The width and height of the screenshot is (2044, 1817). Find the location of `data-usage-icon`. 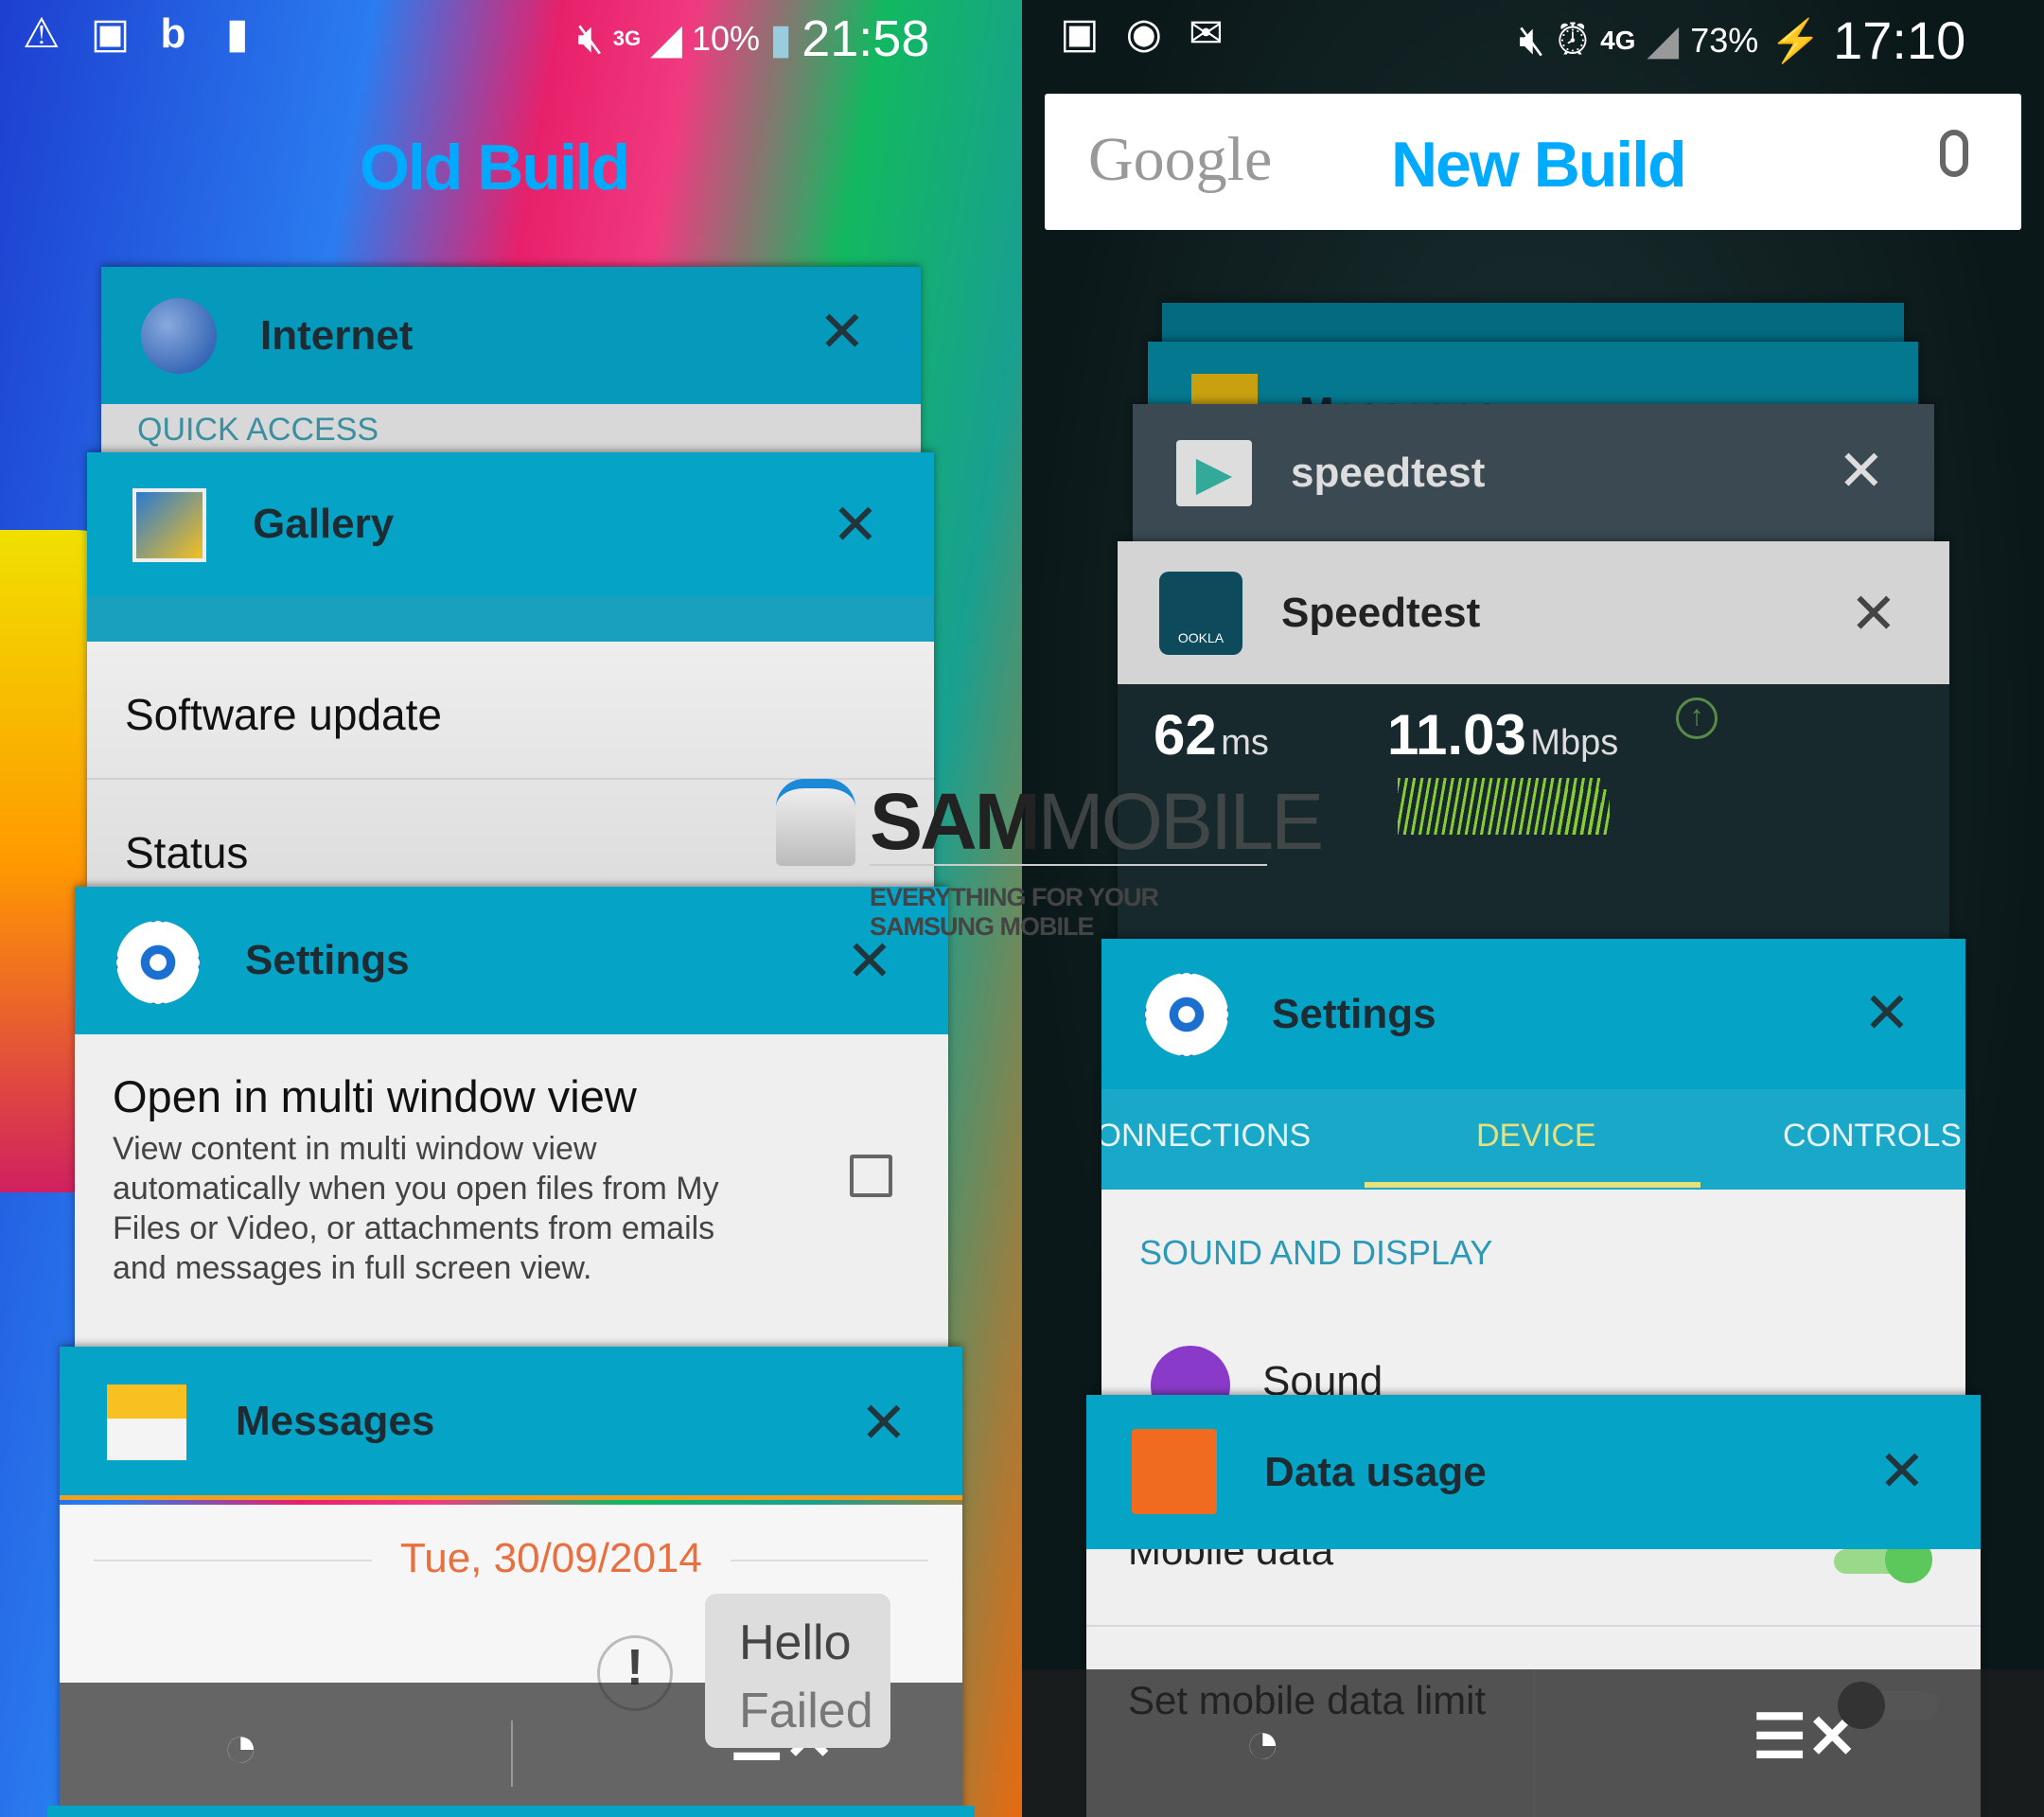

data-usage-icon is located at coordinates (1174, 1472).